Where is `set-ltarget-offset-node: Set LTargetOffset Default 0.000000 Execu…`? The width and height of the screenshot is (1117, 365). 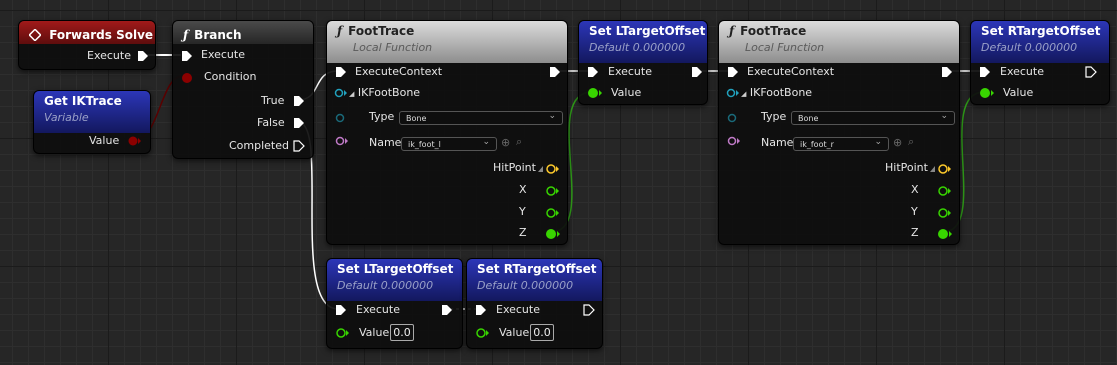
set-ltarget-offset-node: Set LTargetOffset Default 0.000000 Execu… is located at coordinates (643, 62).